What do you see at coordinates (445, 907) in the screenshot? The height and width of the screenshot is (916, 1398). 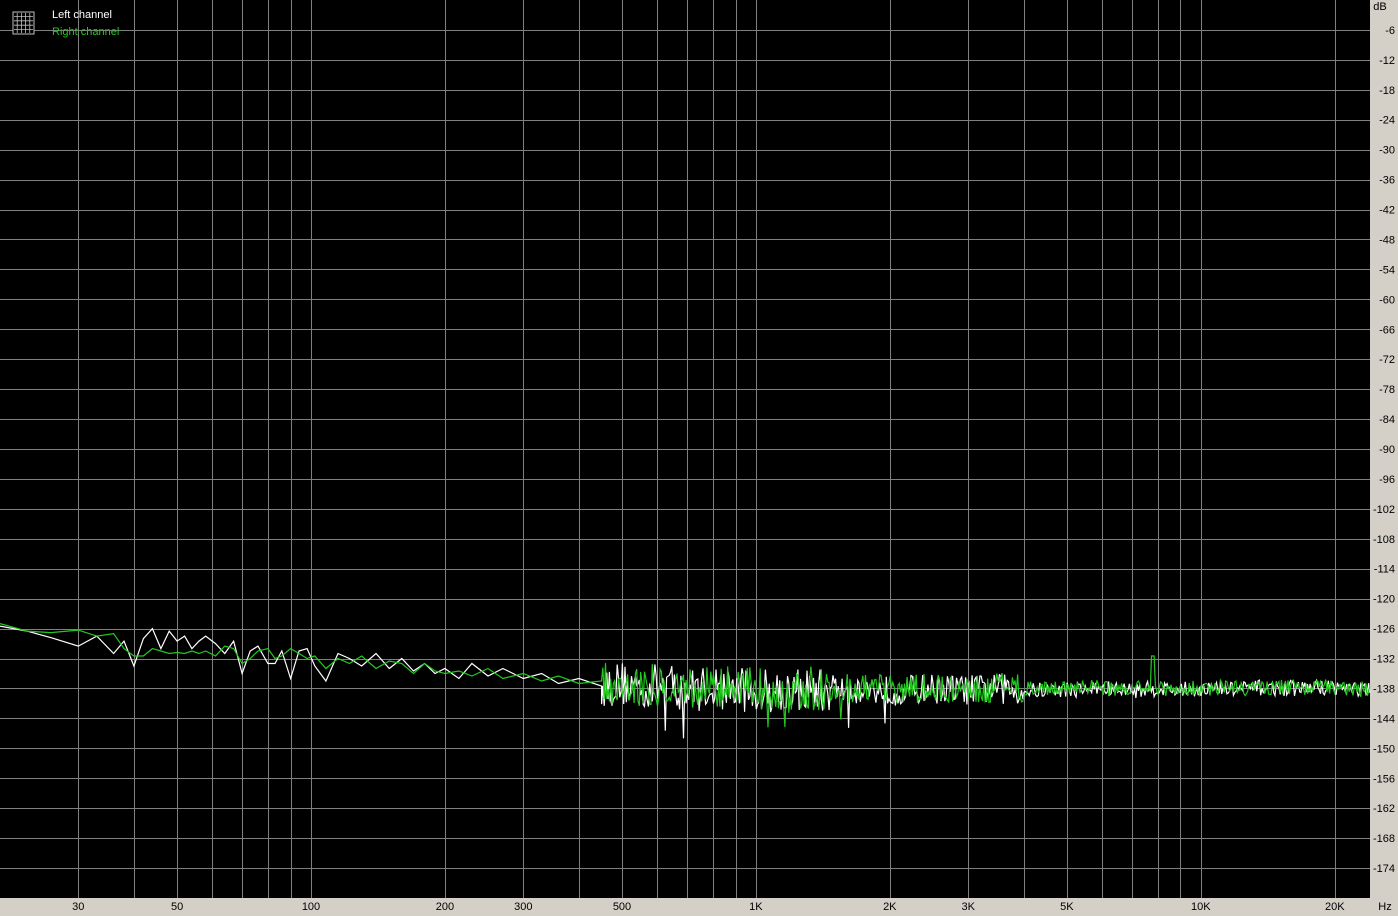 I see `x-tick-label: 200` at bounding box center [445, 907].